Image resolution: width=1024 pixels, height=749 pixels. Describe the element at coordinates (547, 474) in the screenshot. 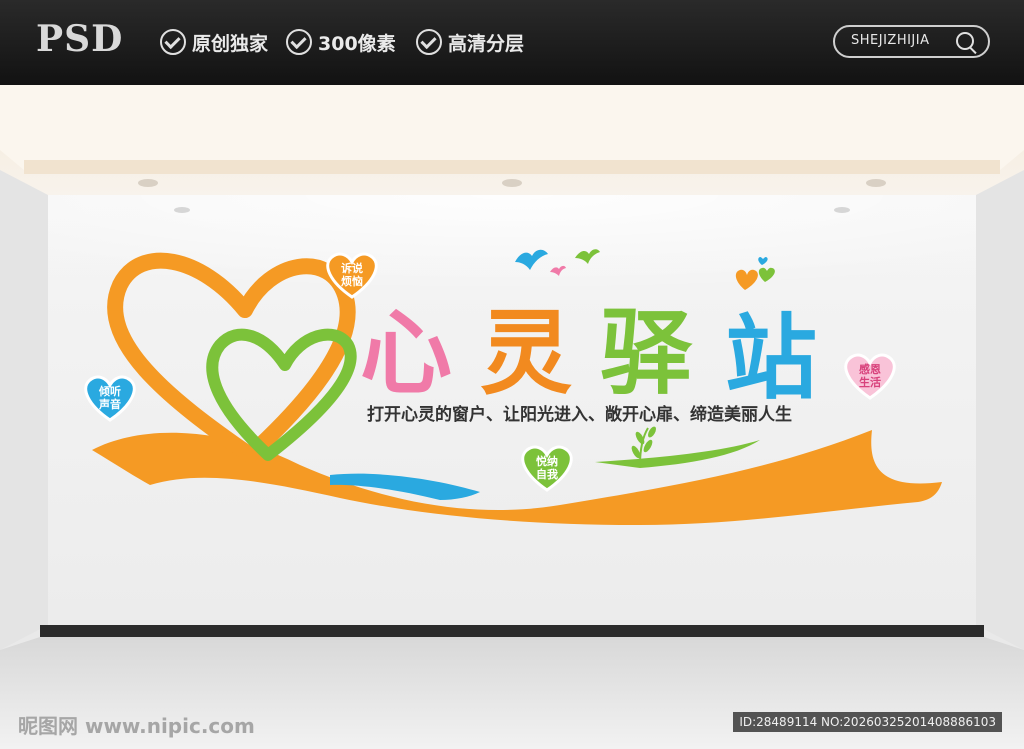

I see `bubble-text-line2: 自我` at that location.